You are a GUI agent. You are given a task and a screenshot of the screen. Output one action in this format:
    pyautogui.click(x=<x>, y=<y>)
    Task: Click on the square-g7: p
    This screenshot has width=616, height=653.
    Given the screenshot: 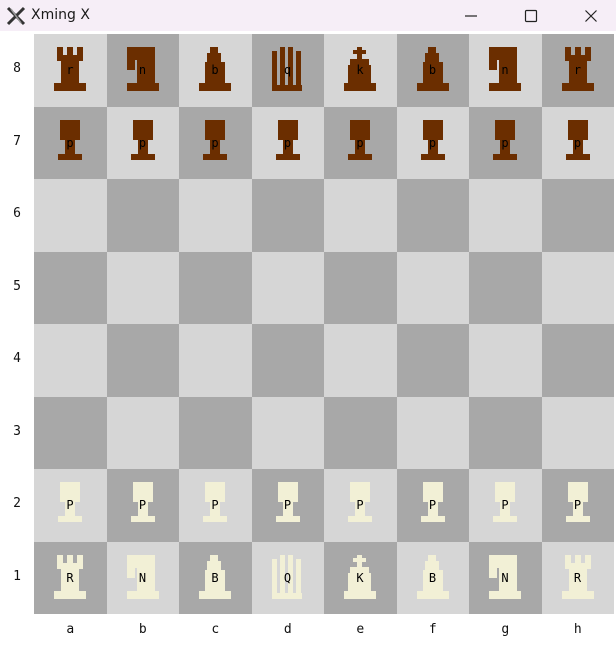 What is the action you would take?
    pyautogui.click(x=505, y=142)
    